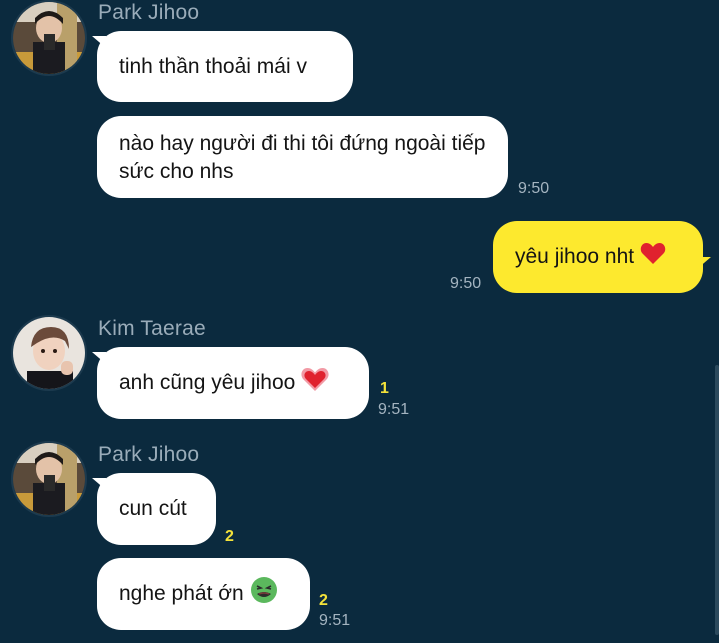  I want to click on message-bubble: tinh thần thoải mái v, so click(225, 66).